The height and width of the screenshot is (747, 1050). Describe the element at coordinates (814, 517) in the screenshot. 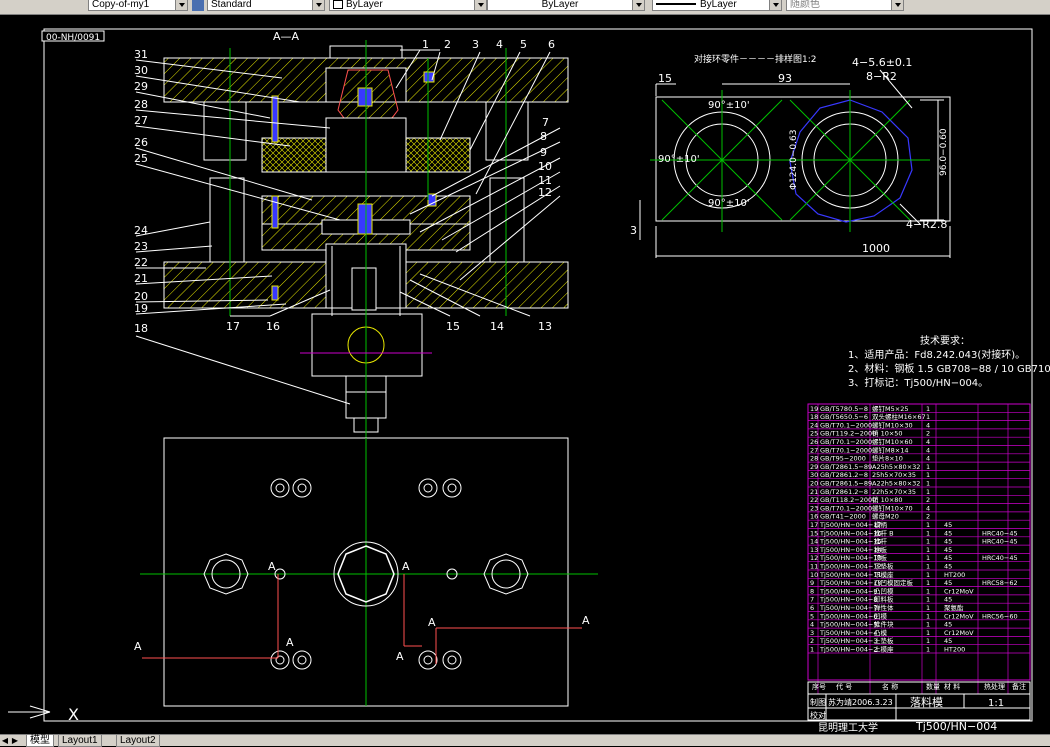

I see `bom-std-cell: 16` at that location.